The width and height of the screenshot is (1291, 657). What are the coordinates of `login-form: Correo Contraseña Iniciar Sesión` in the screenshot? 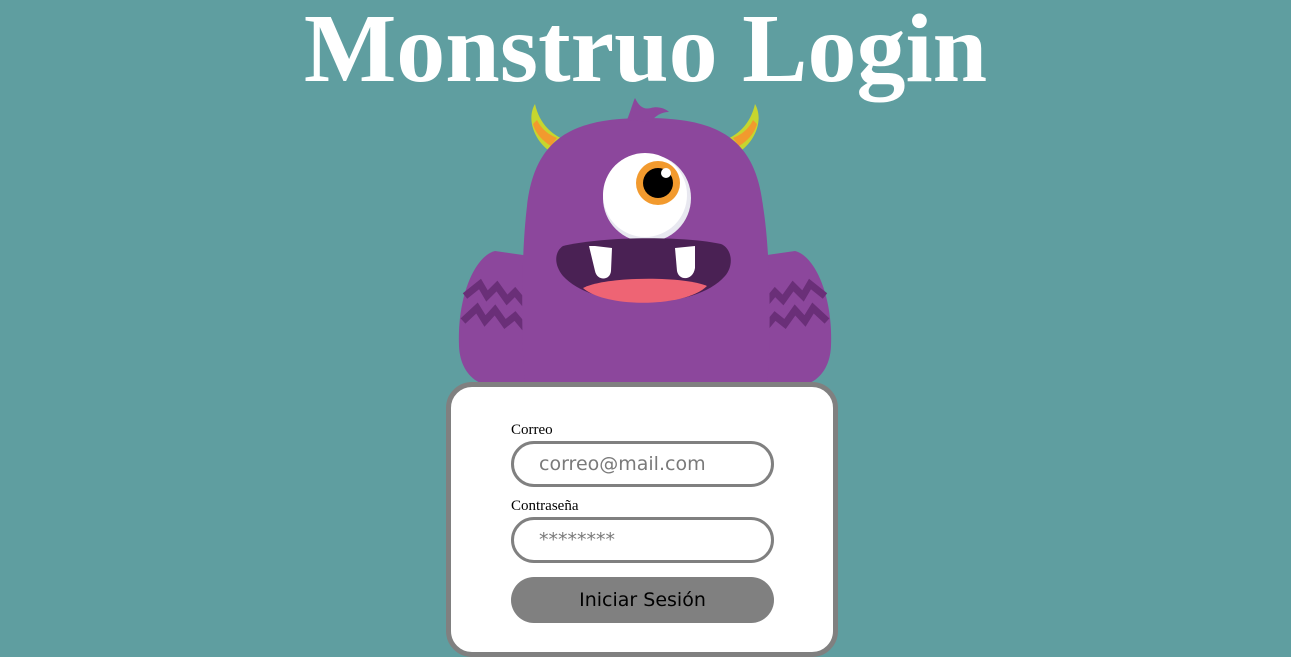 It's located at (642, 522).